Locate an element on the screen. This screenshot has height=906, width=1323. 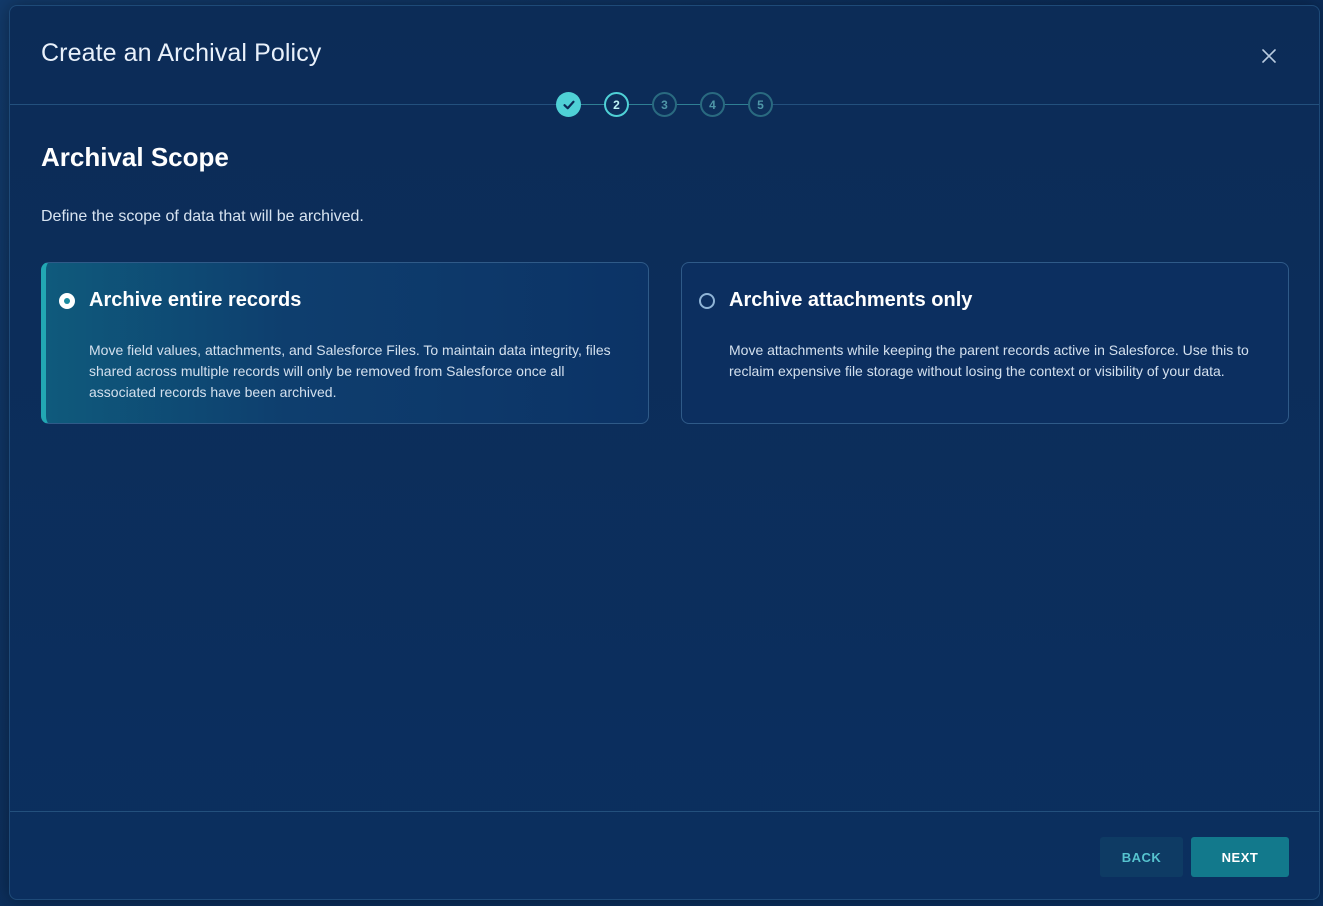
close-button is located at coordinates (1269, 56).